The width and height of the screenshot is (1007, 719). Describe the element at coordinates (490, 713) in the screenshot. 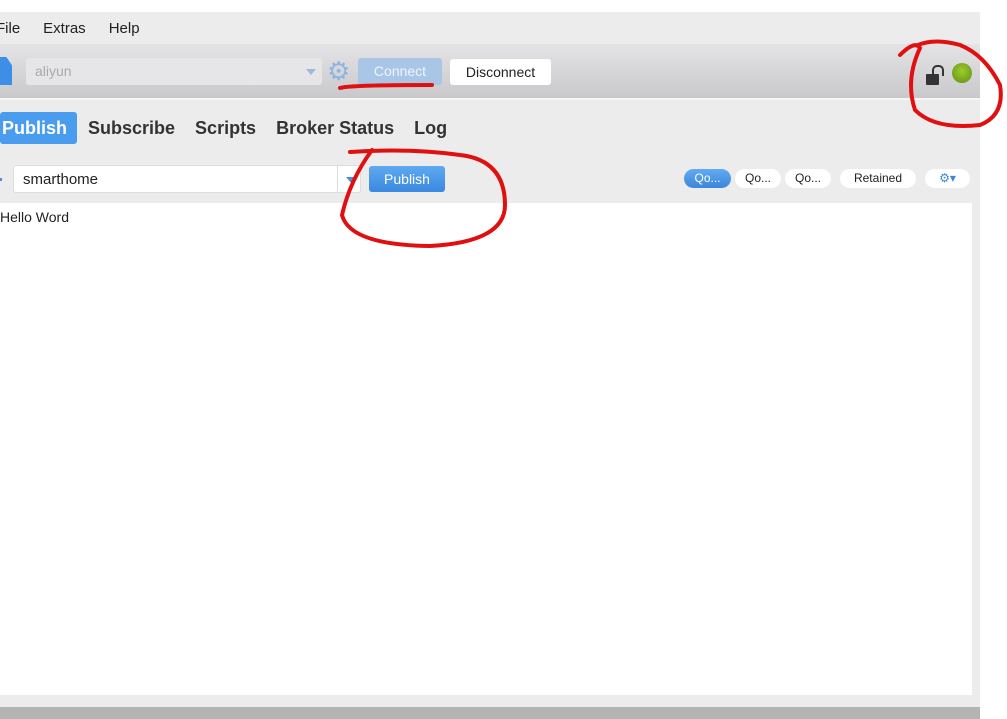

I see `status-bar` at that location.